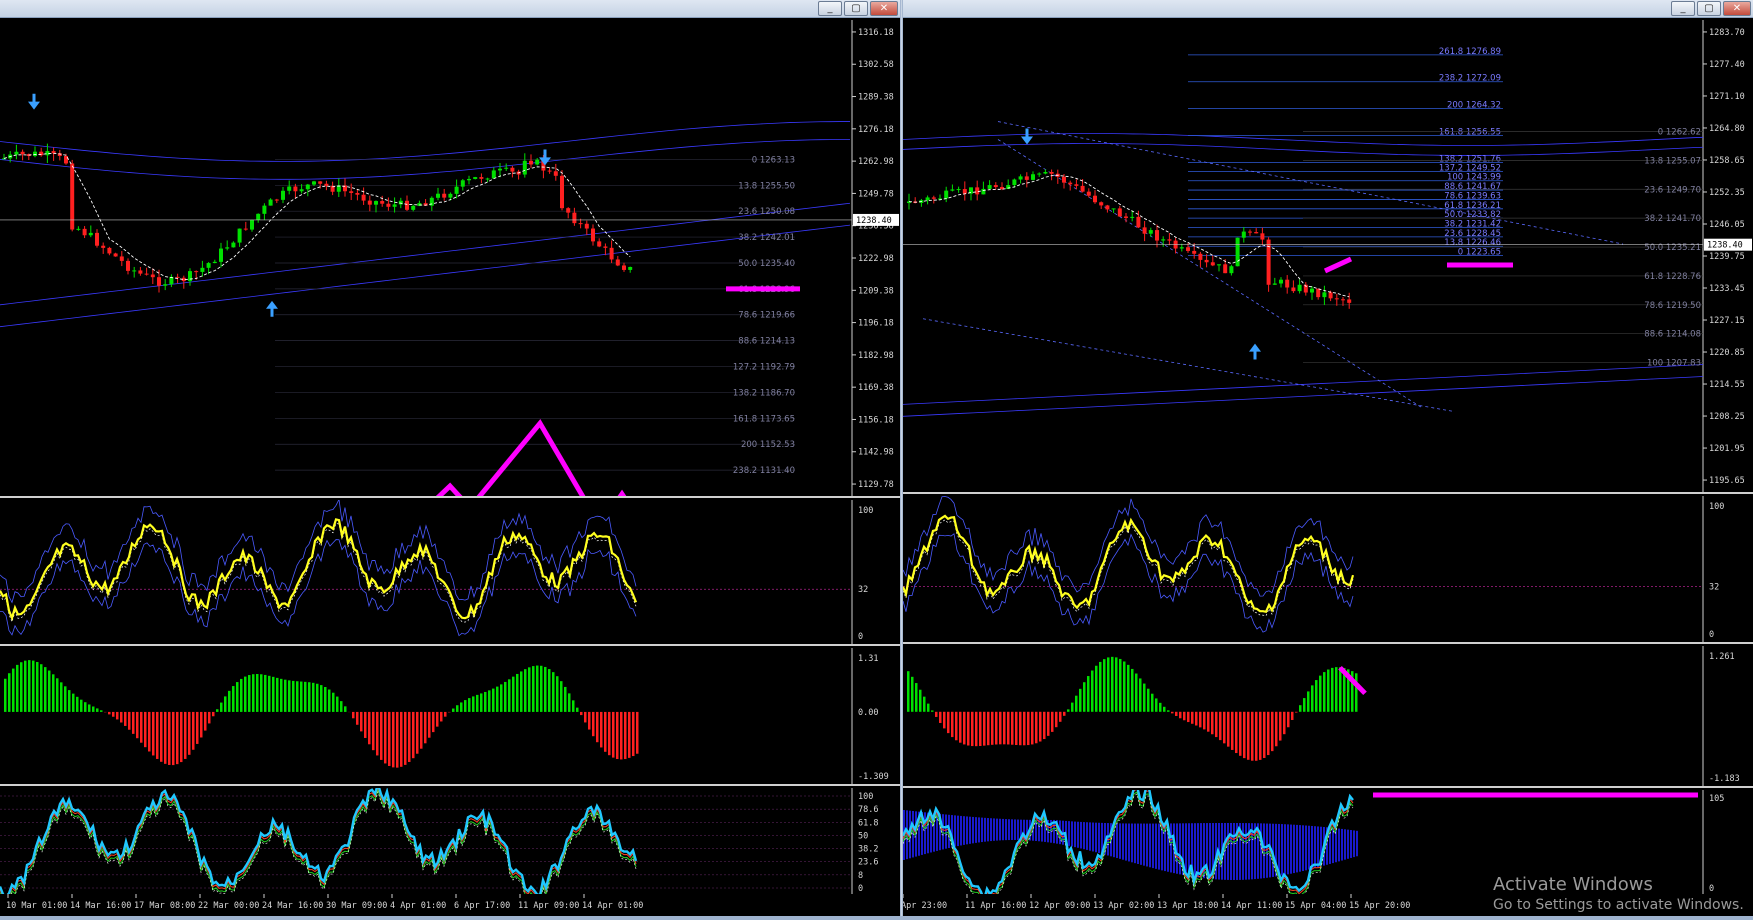 This screenshot has height=920, width=1753. I want to click on price-axis-label: 1258.65, so click(1727, 160).